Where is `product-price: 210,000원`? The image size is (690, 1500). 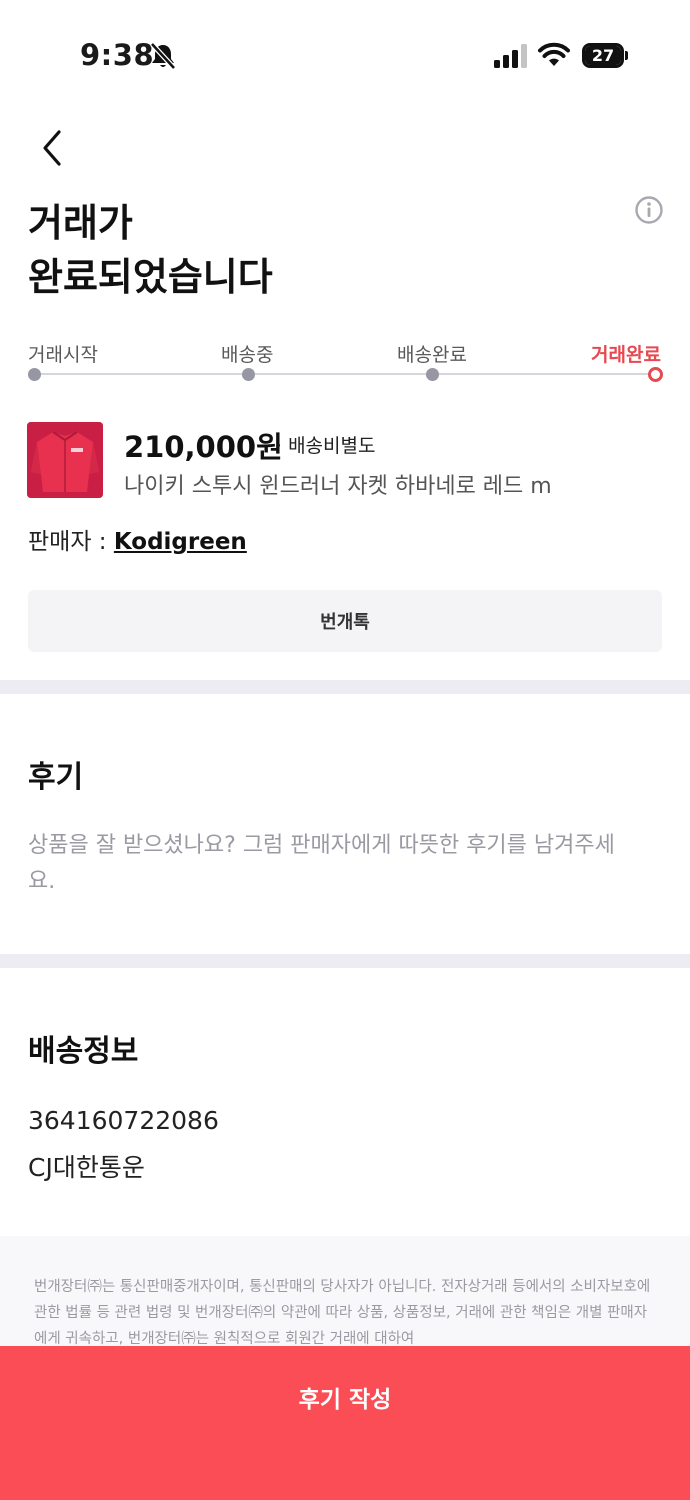
product-price: 210,000원 is located at coordinates (203, 447).